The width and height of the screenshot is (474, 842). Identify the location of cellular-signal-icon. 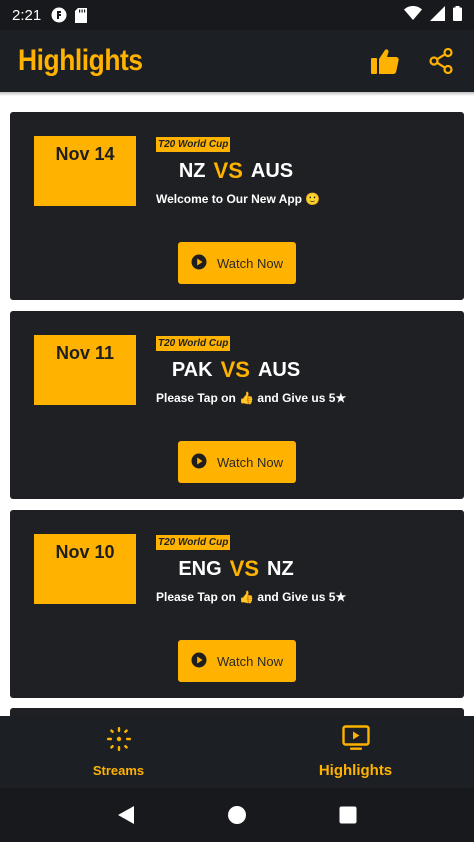
(437, 15).